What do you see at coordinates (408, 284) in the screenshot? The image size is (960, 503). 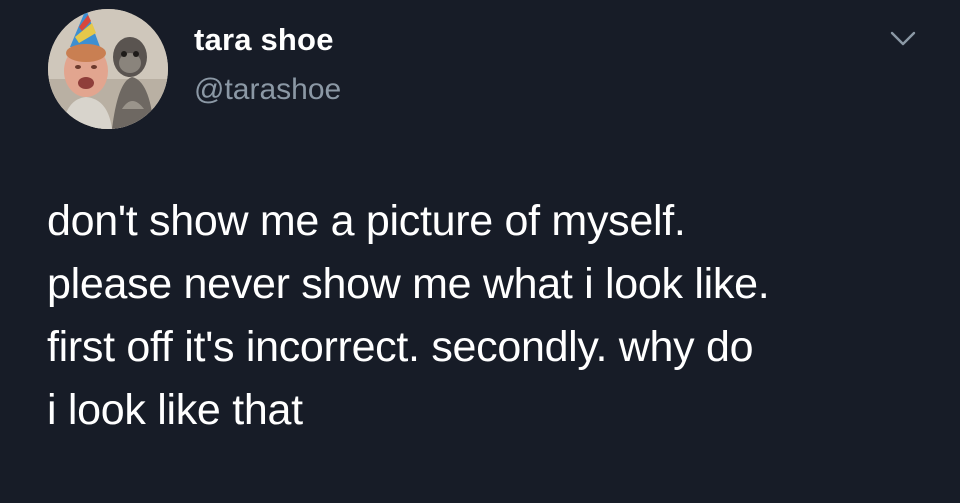 I see `tweet-text-line: please never show me what i look like.` at bounding box center [408, 284].